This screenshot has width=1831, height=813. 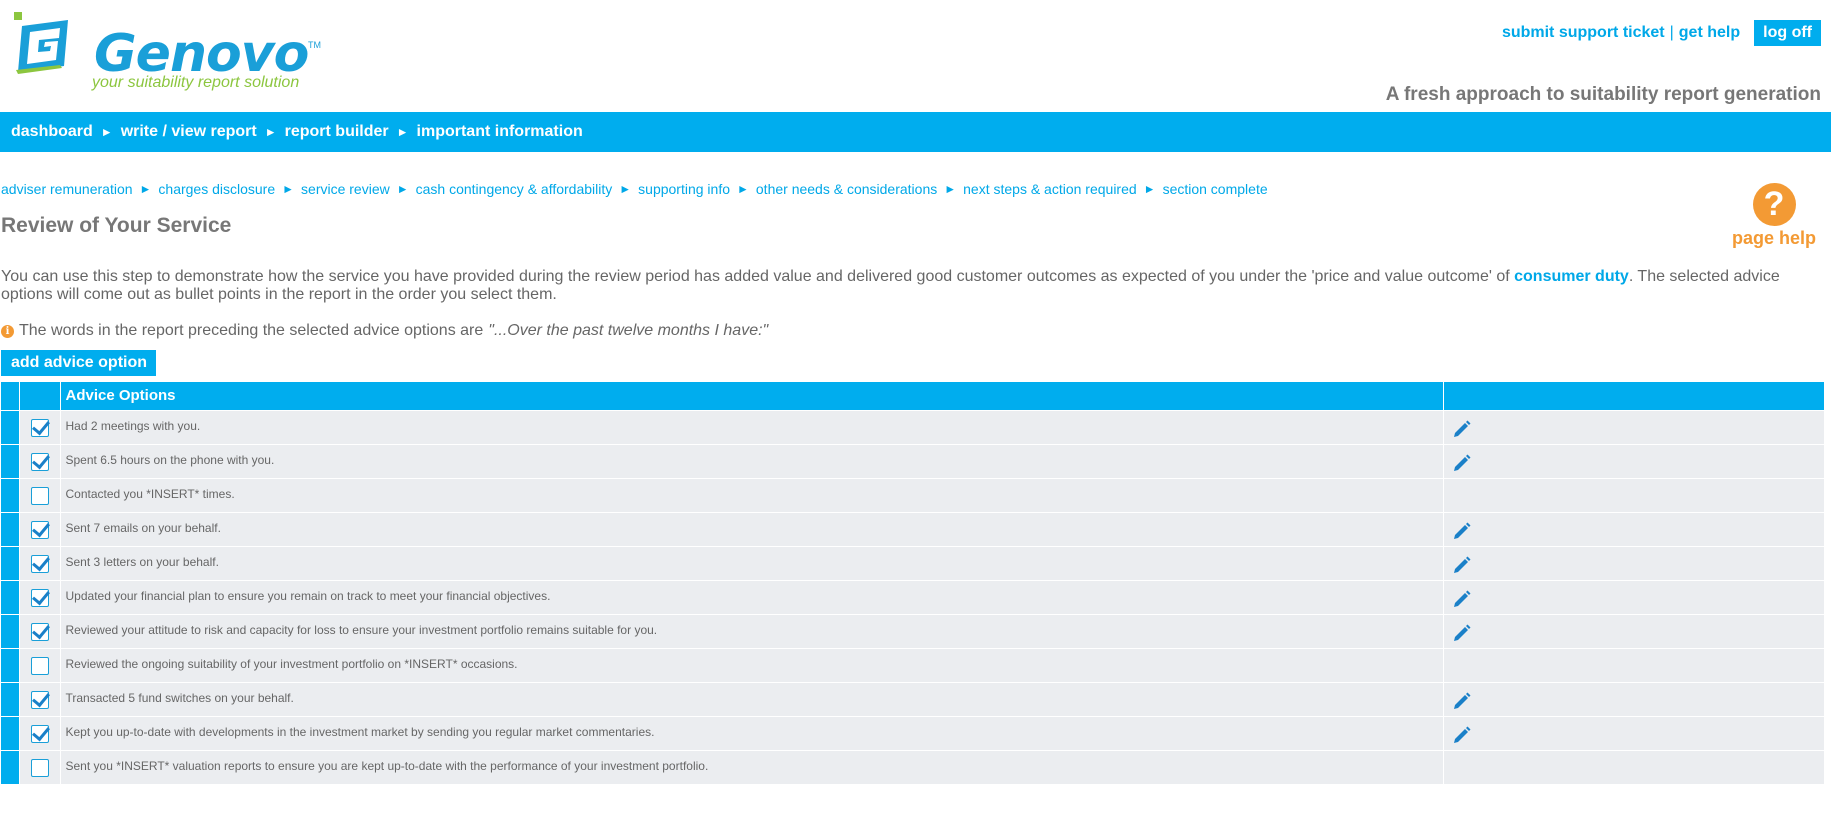 What do you see at coordinates (52, 132) in the screenshot?
I see `nav-dashboard: dashboard` at bounding box center [52, 132].